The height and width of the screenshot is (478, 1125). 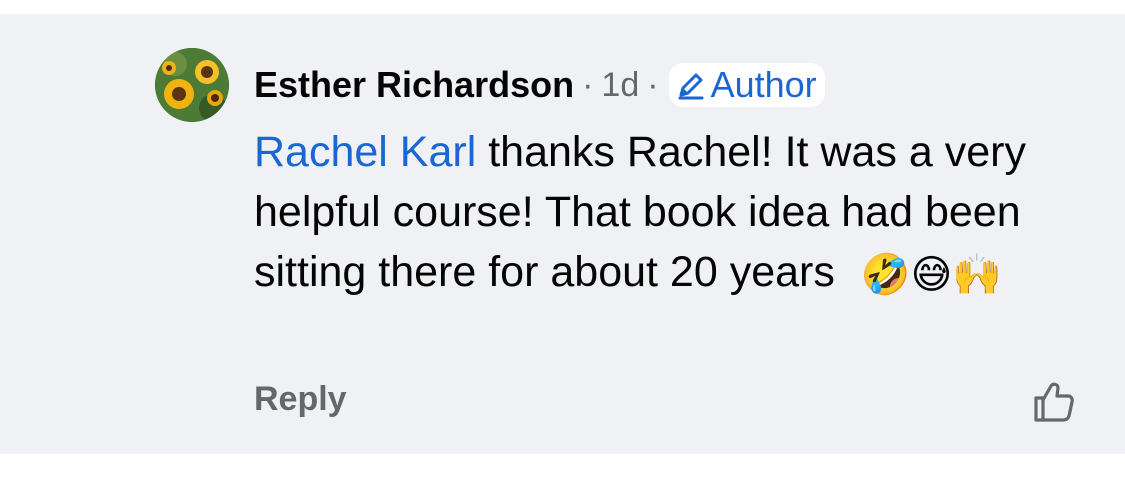 What do you see at coordinates (977, 275) in the screenshot?
I see `raised-hands-emoji: 🙌` at bounding box center [977, 275].